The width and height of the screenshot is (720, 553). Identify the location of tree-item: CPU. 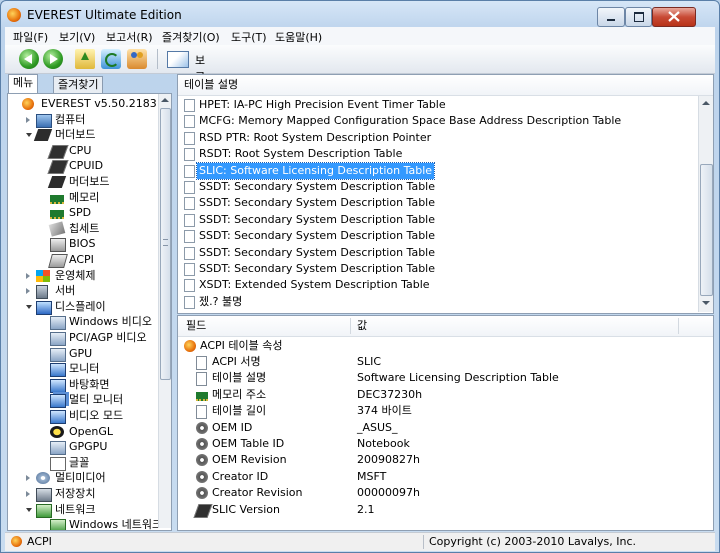
(82, 151).